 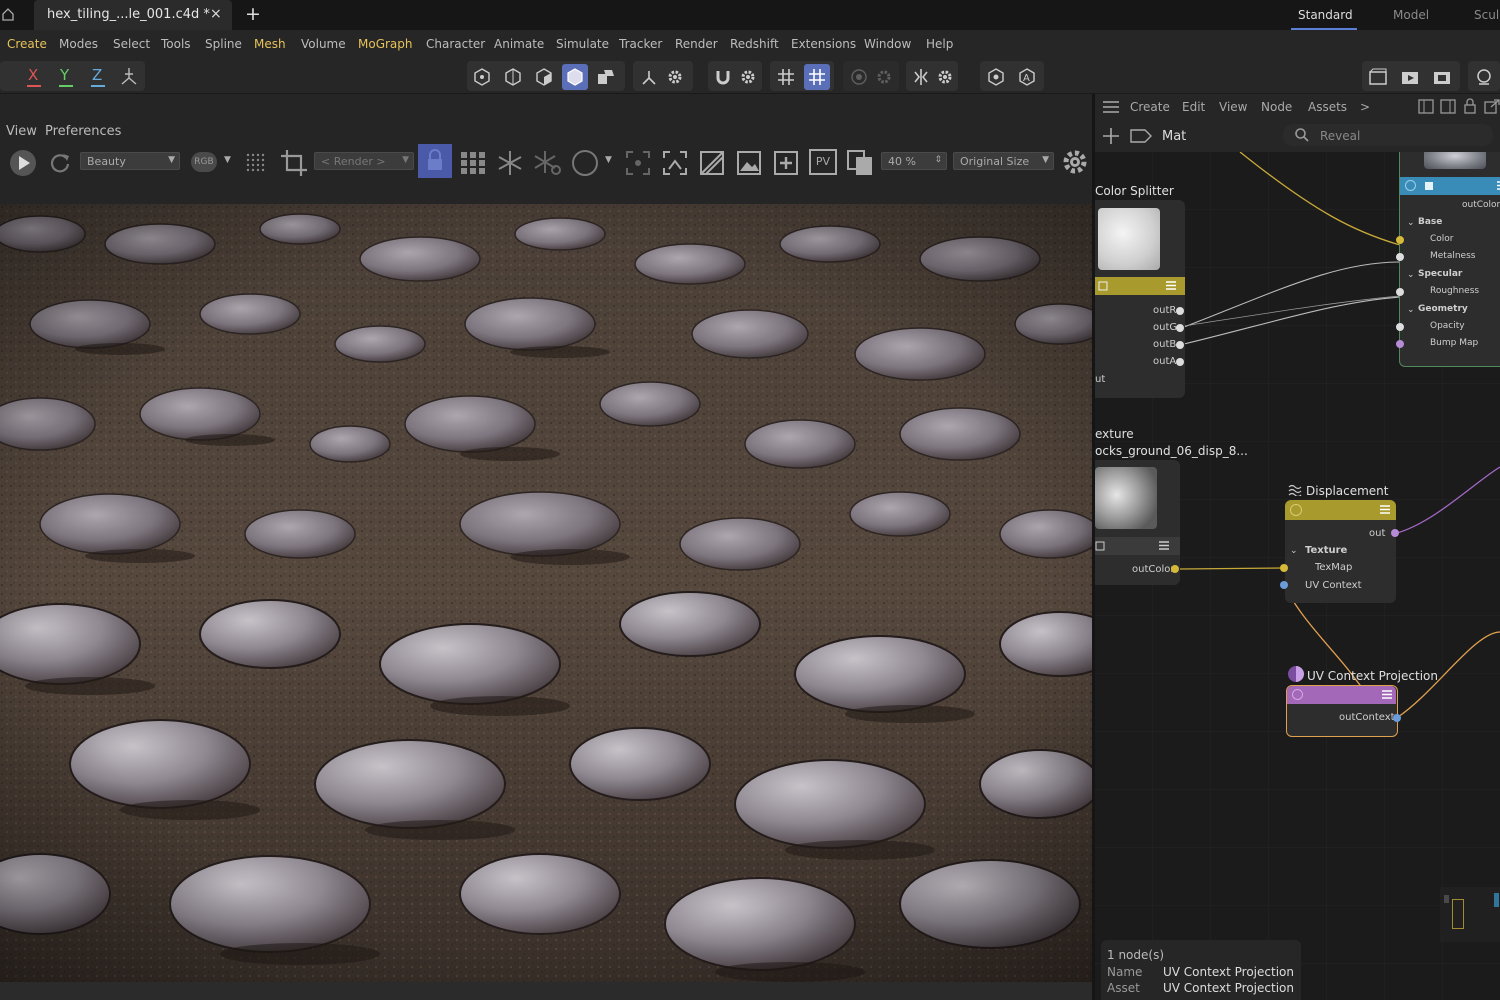 What do you see at coordinates (131, 44) in the screenshot?
I see `menu-select: Select` at bounding box center [131, 44].